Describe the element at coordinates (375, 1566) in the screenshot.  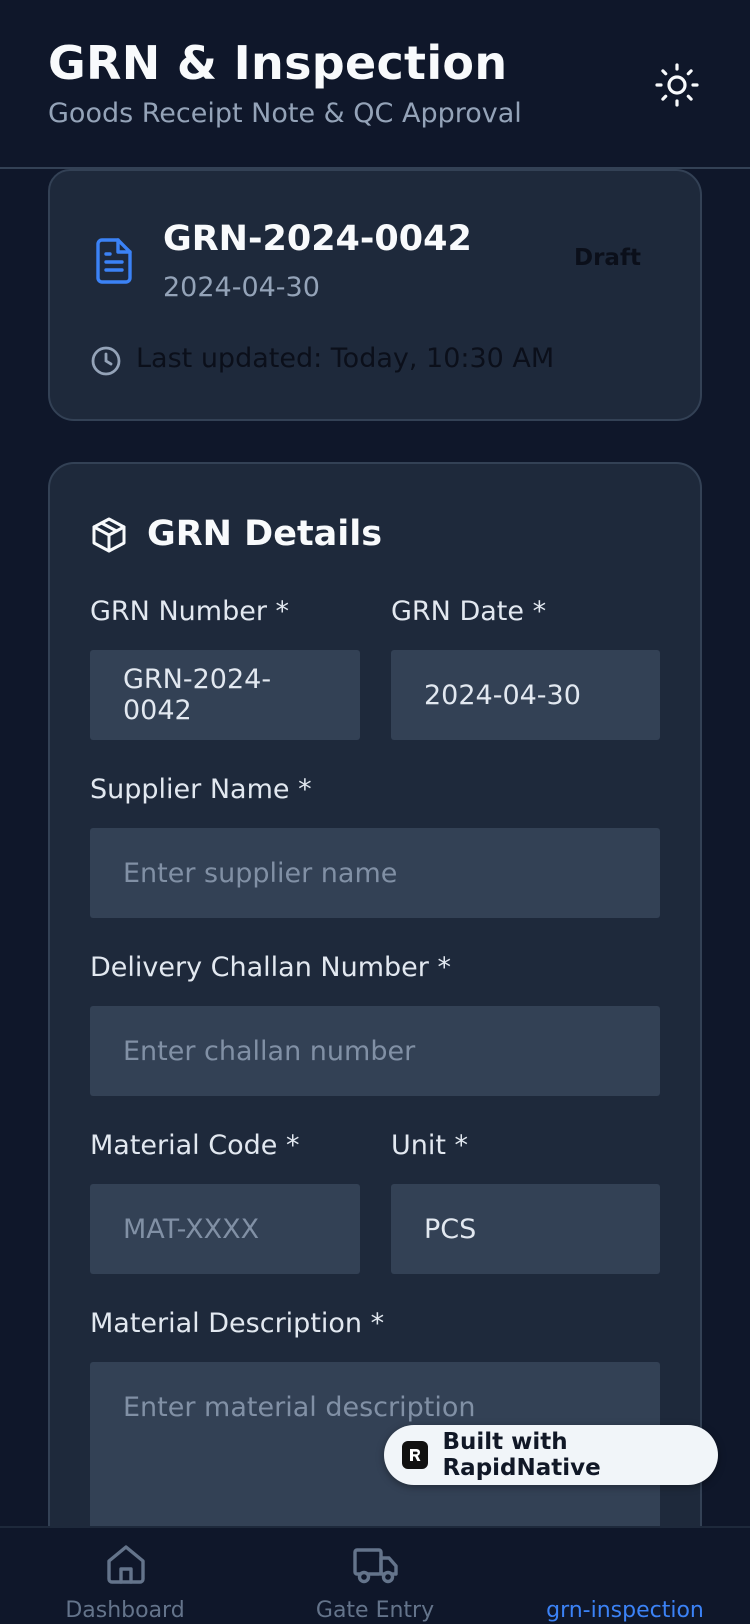
I see `truck-icon` at that location.